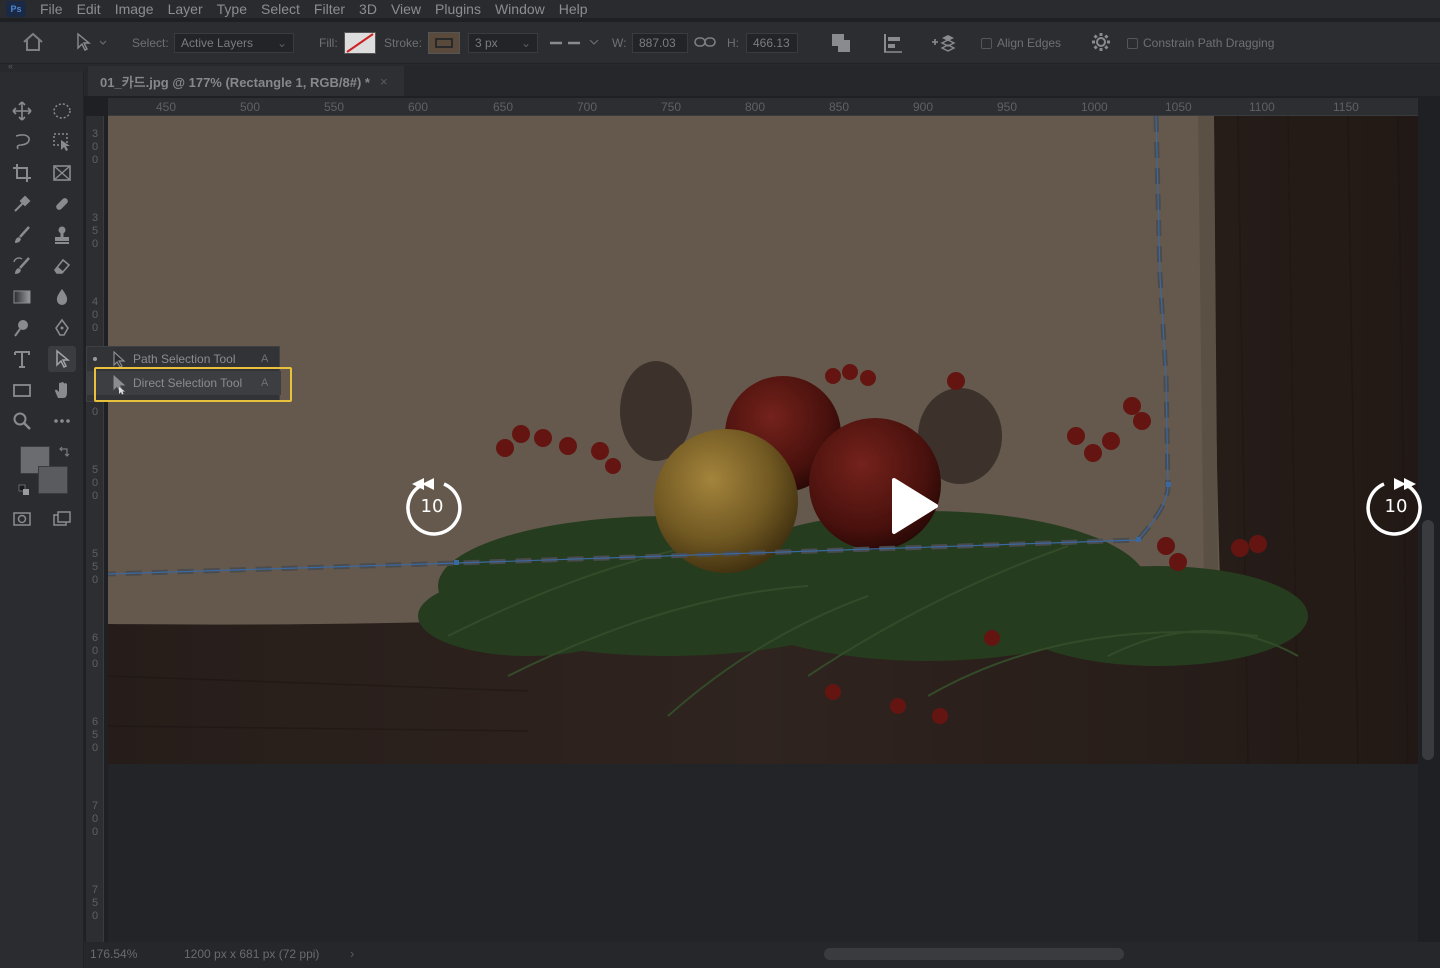 Image resolution: width=1440 pixels, height=968 pixels. Describe the element at coordinates (923, 107) in the screenshot. I see `ruler-label: 900` at that location.